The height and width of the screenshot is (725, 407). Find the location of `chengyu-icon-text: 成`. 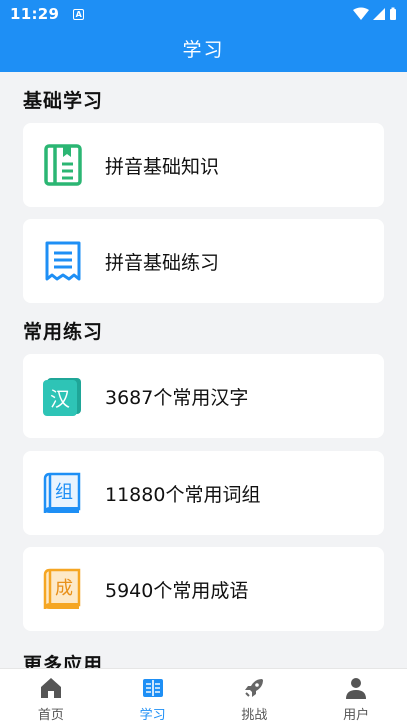

chengyu-icon-text: 成 is located at coordinates (64, 588).